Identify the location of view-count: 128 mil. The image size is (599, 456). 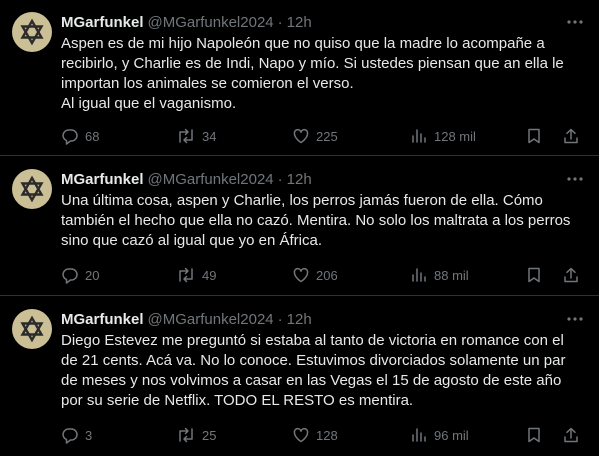
(455, 136).